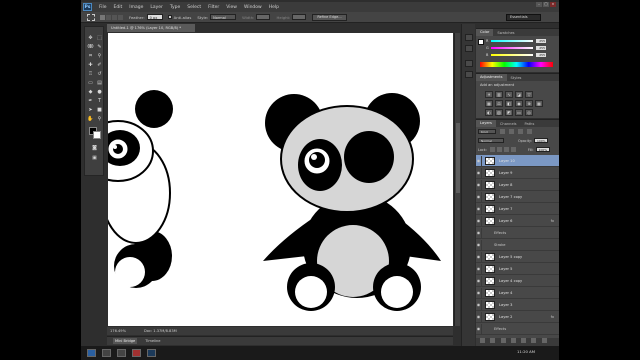  Describe the element at coordinates (517, 185) in the screenshot. I see `layer-row: ◉ Layer 8` at that location.